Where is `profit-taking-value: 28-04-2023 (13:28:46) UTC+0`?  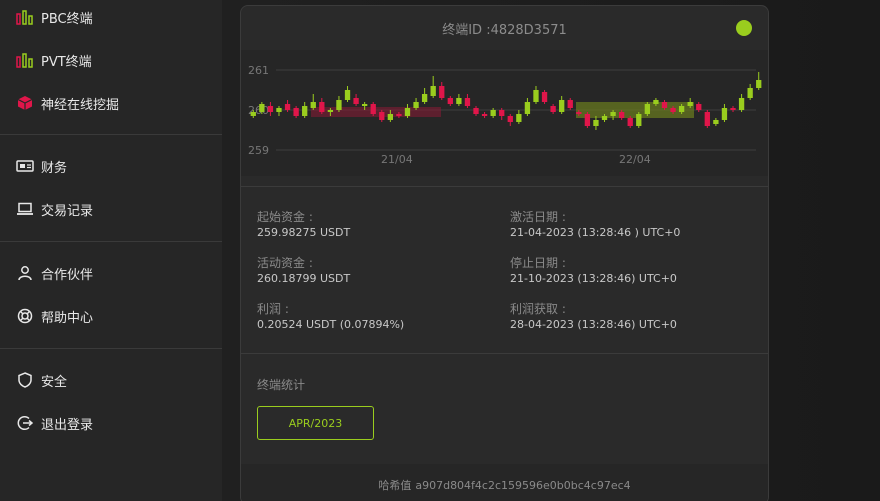 profit-taking-value: 28-04-2023 (13:28:46) UTC+0 is located at coordinates (593, 324).